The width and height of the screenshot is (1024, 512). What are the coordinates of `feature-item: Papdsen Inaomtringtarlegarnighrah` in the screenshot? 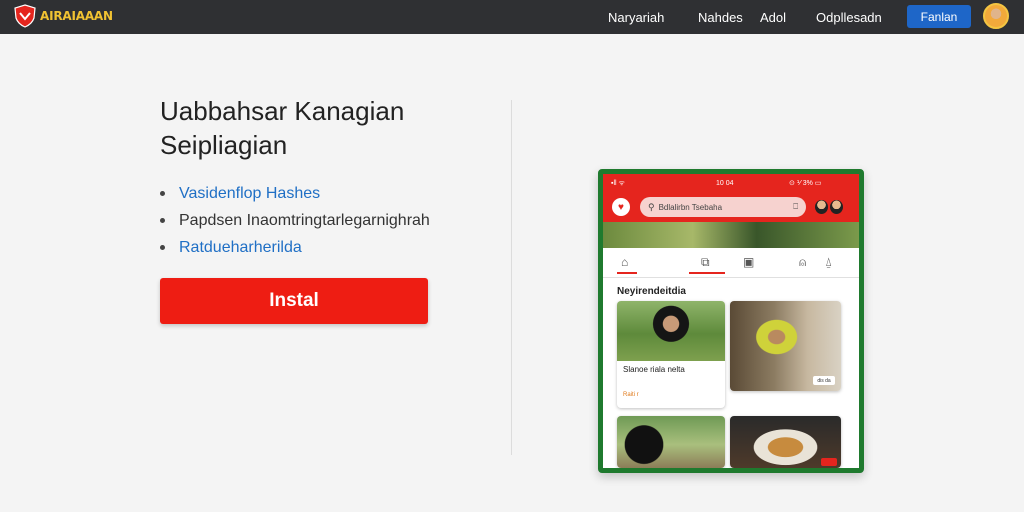 It's located at (295, 220).